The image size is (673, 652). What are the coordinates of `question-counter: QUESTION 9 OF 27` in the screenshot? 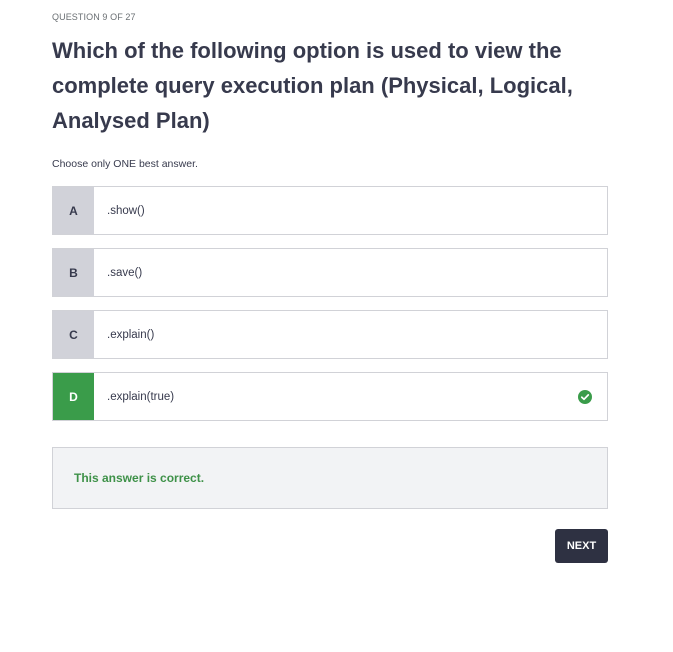 It's located at (94, 17).